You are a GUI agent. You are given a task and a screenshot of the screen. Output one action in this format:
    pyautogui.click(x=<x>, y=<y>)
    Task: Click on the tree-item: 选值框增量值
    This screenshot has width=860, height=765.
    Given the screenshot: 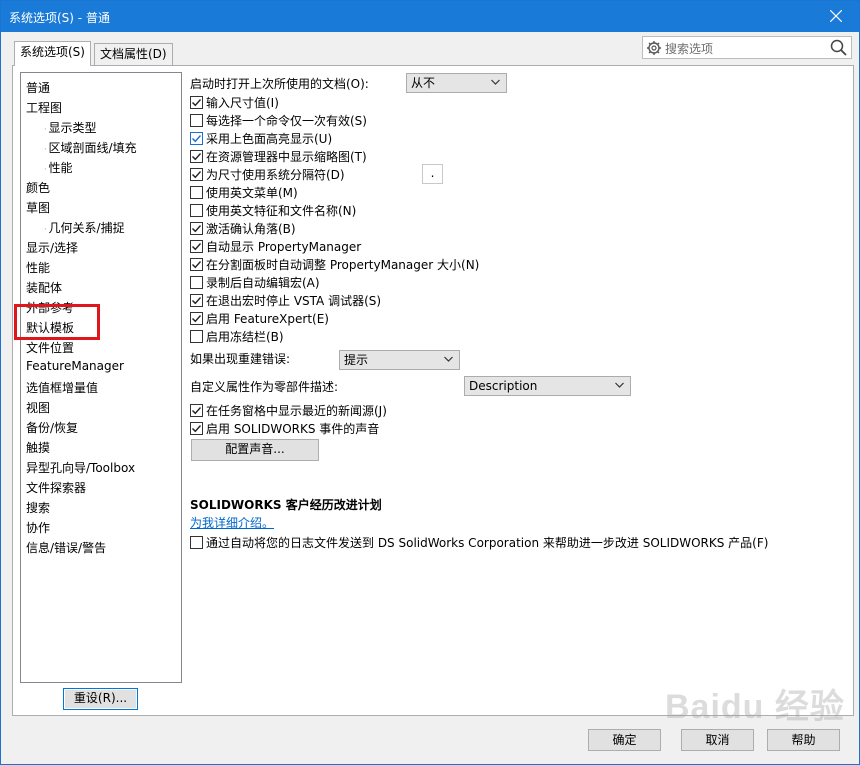 What is the action you would take?
    pyautogui.click(x=62, y=387)
    